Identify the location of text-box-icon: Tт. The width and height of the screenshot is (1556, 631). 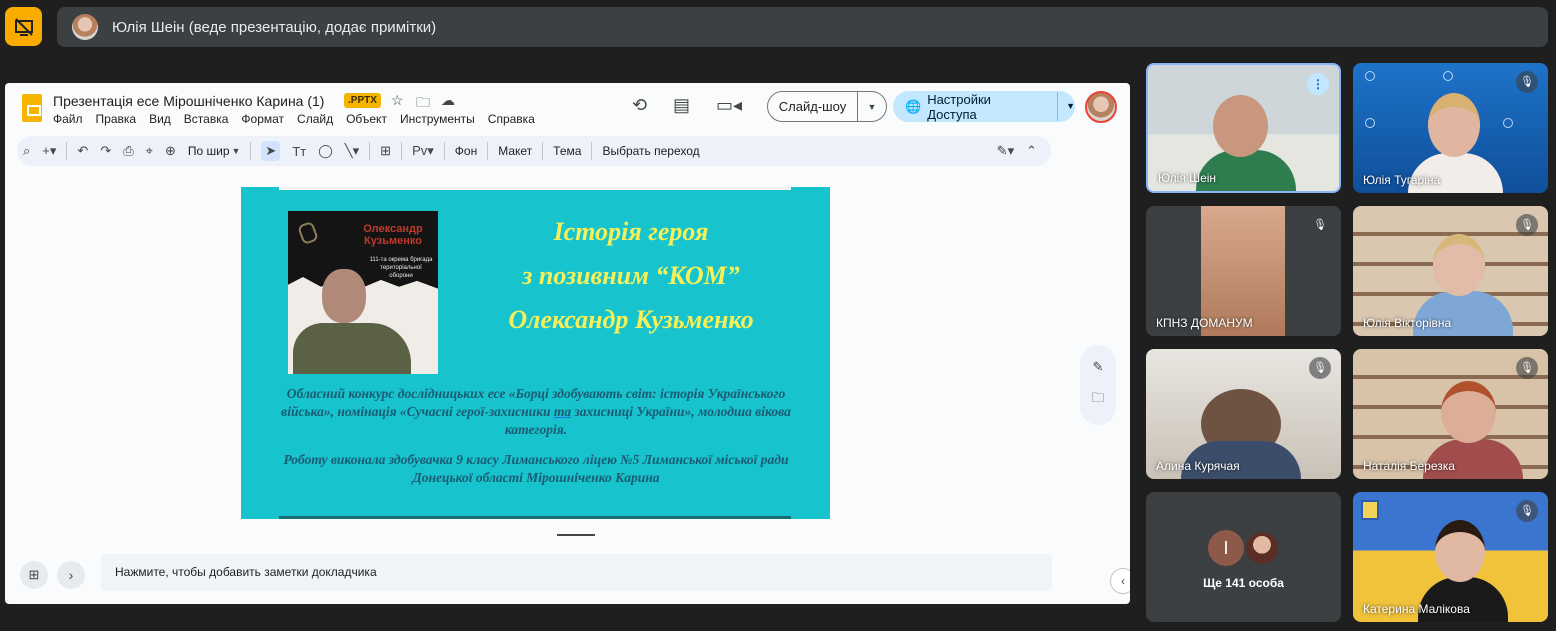
(299, 151).